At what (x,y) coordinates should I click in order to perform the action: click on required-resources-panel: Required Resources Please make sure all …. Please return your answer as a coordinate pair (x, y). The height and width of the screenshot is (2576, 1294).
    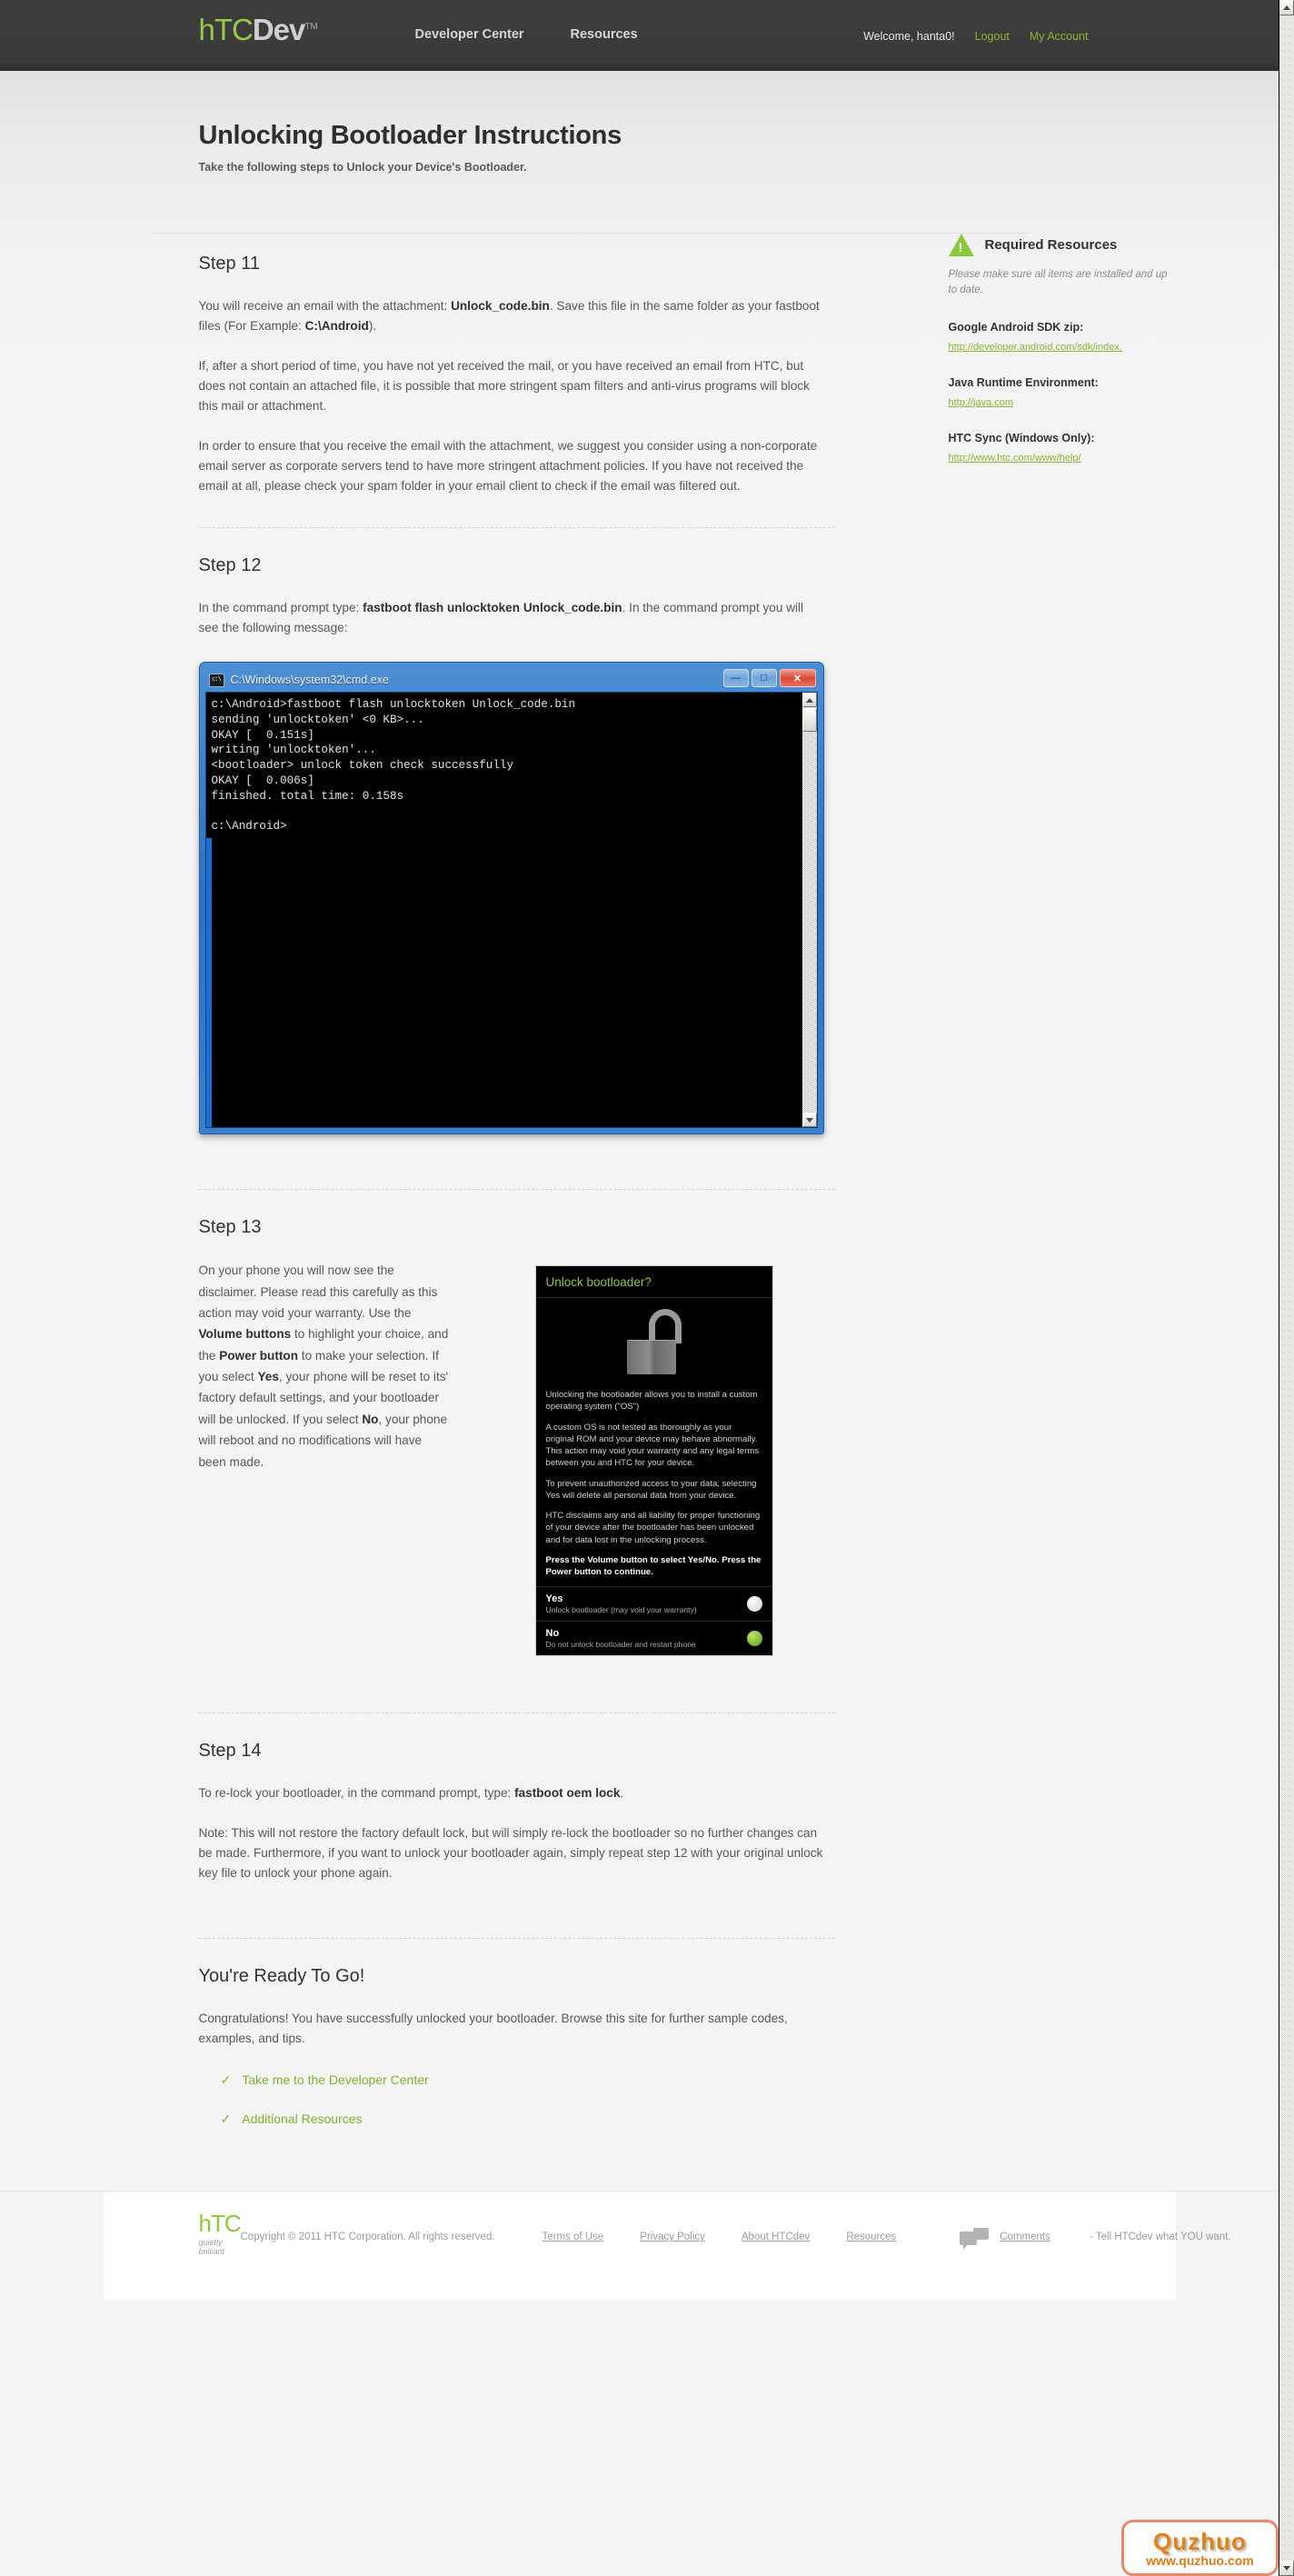
    Looking at the image, I should click on (1084, 349).